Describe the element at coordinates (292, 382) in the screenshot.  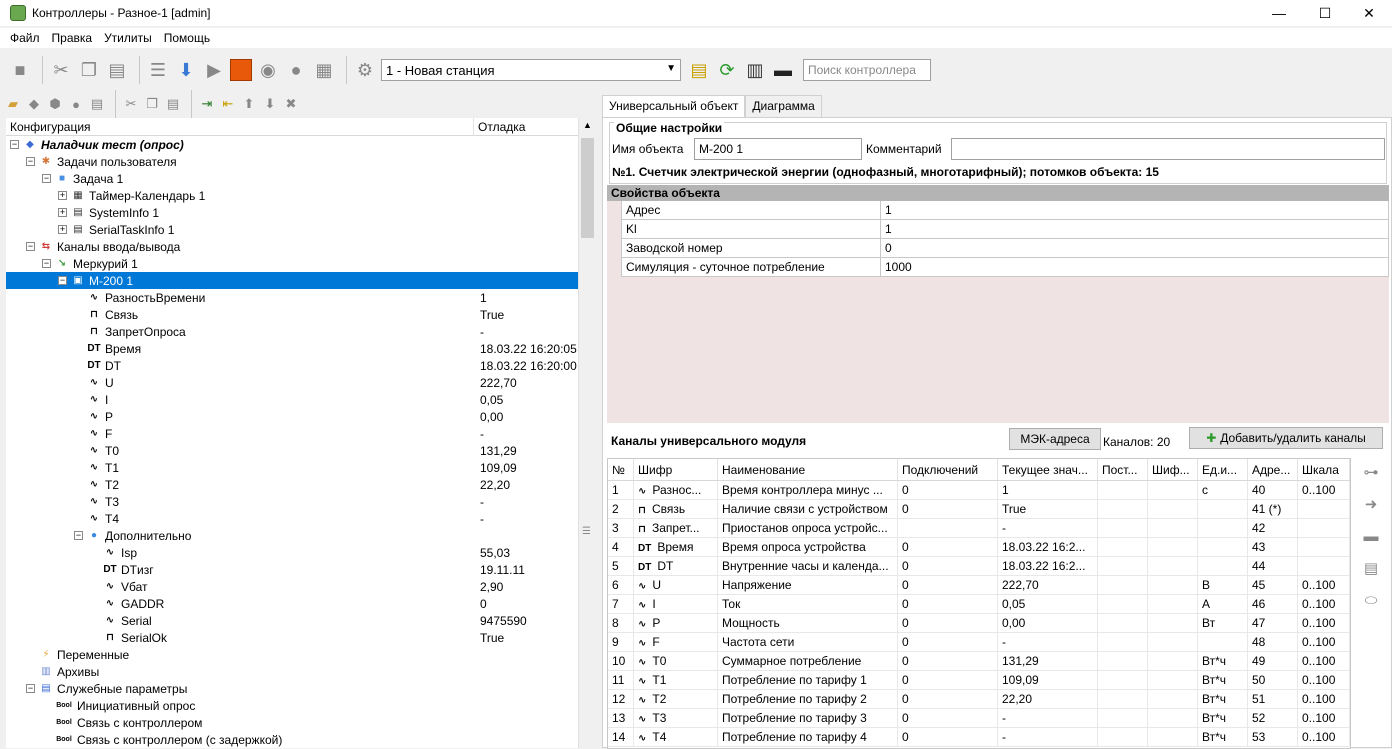
I see `tree-row: ∿ U 222,70` at that location.